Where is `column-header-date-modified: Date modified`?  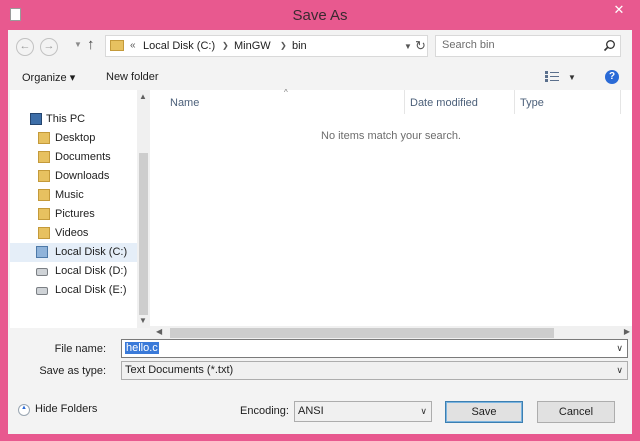 column-header-date-modified: Date modified is located at coordinates (444, 103).